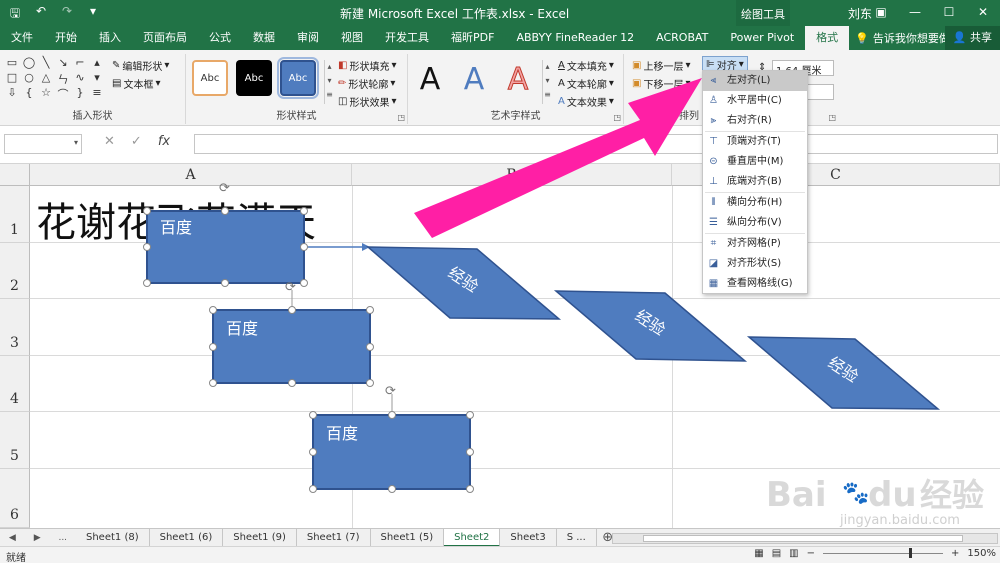 The height and width of the screenshot is (563, 1000). Describe the element at coordinates (586, 83) in the screenshot. I see `text-outline-button: A 文本轮廓 ▾` at that location.